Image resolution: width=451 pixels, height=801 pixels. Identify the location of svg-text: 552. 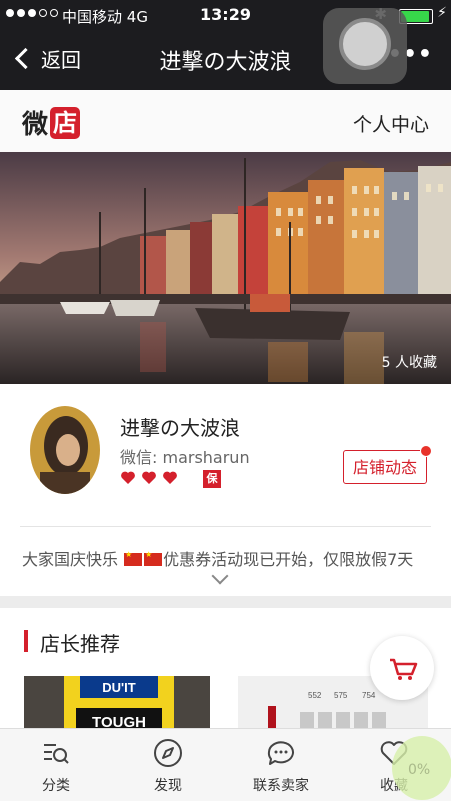
(315, 695).